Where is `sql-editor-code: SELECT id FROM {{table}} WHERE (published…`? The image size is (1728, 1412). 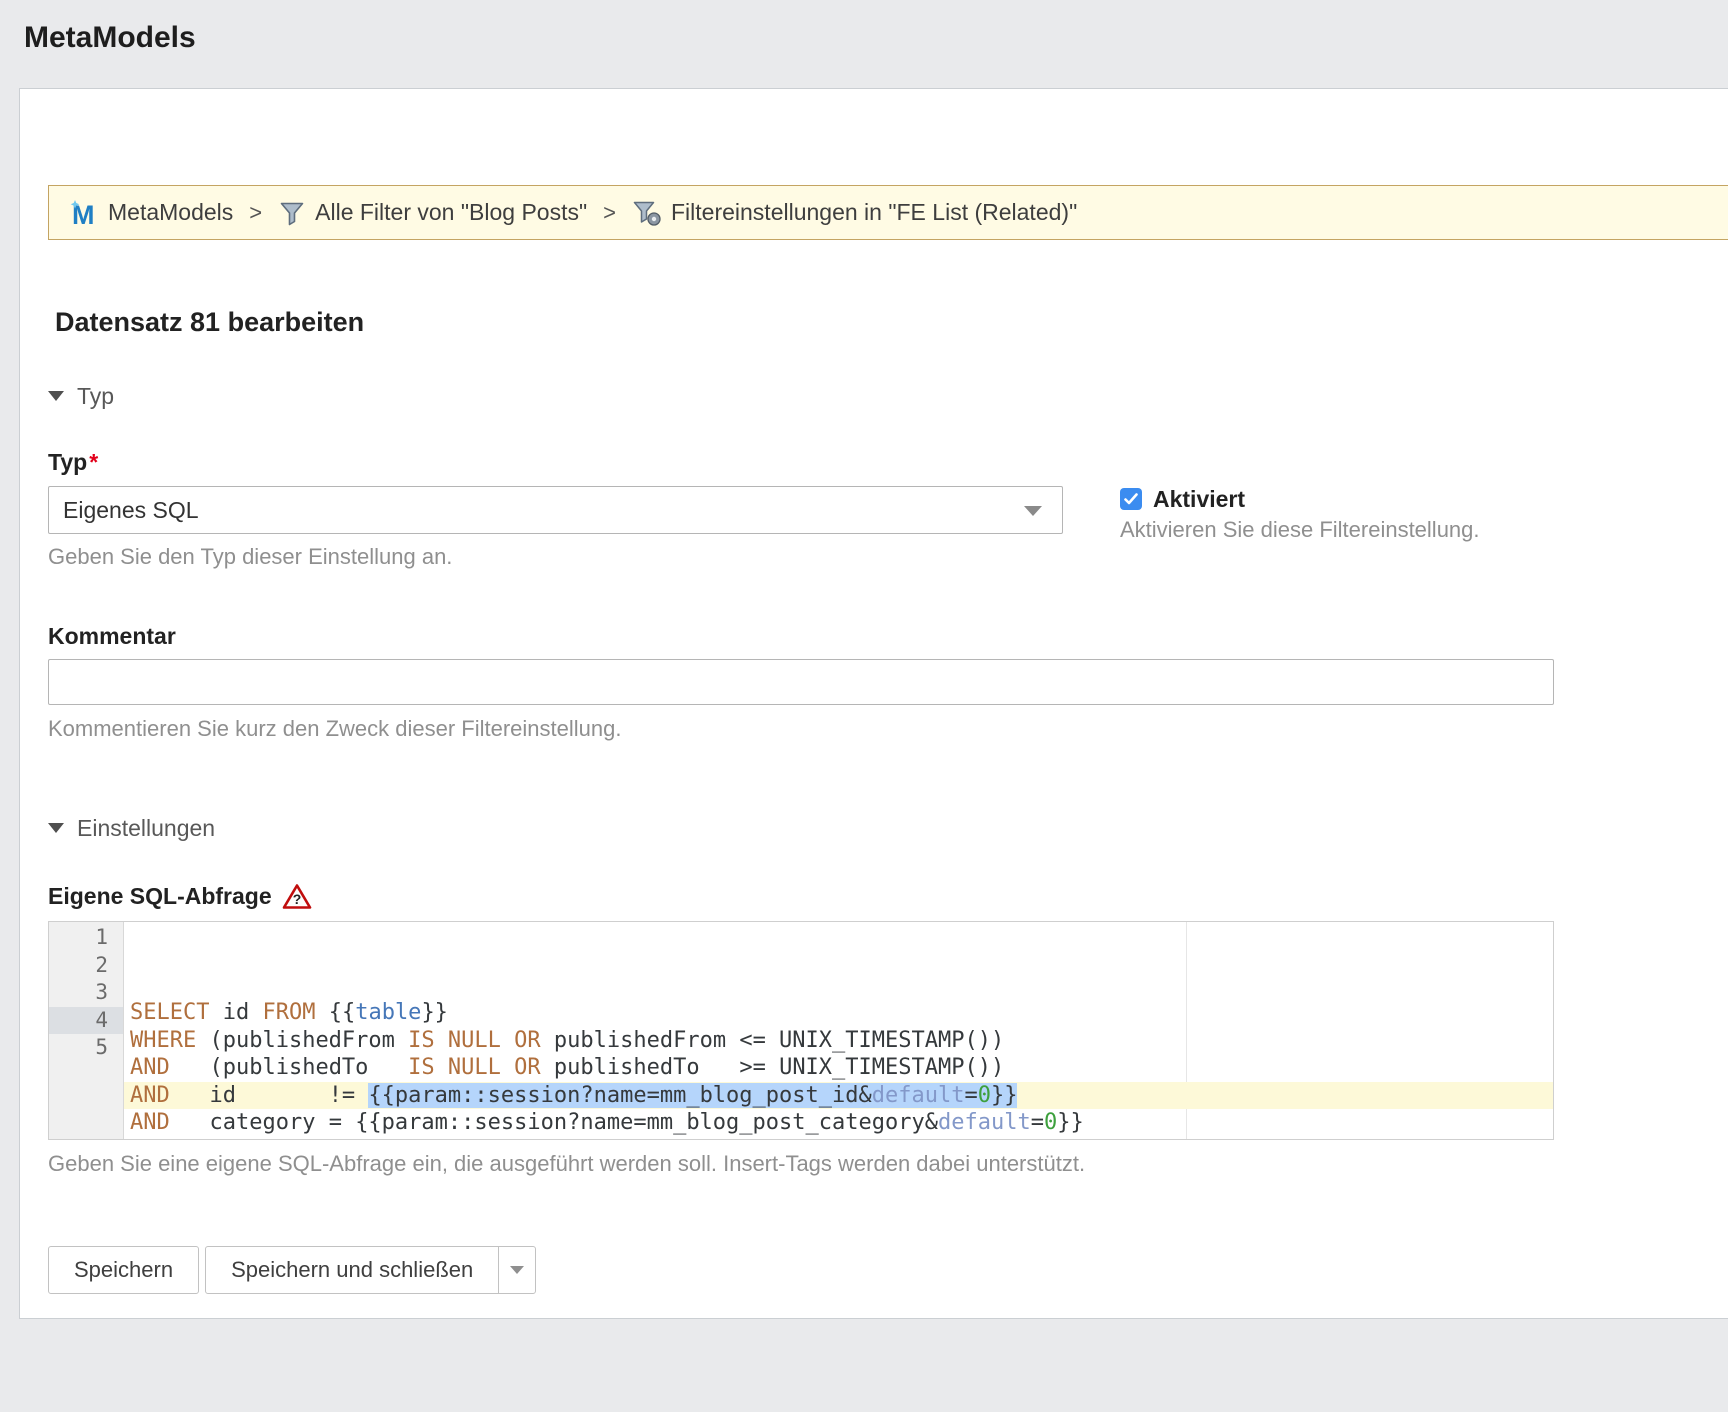
sql-editor-code: SELECT id FROM {{table}} WHERE (published… is located at coordinates (838, 1030).